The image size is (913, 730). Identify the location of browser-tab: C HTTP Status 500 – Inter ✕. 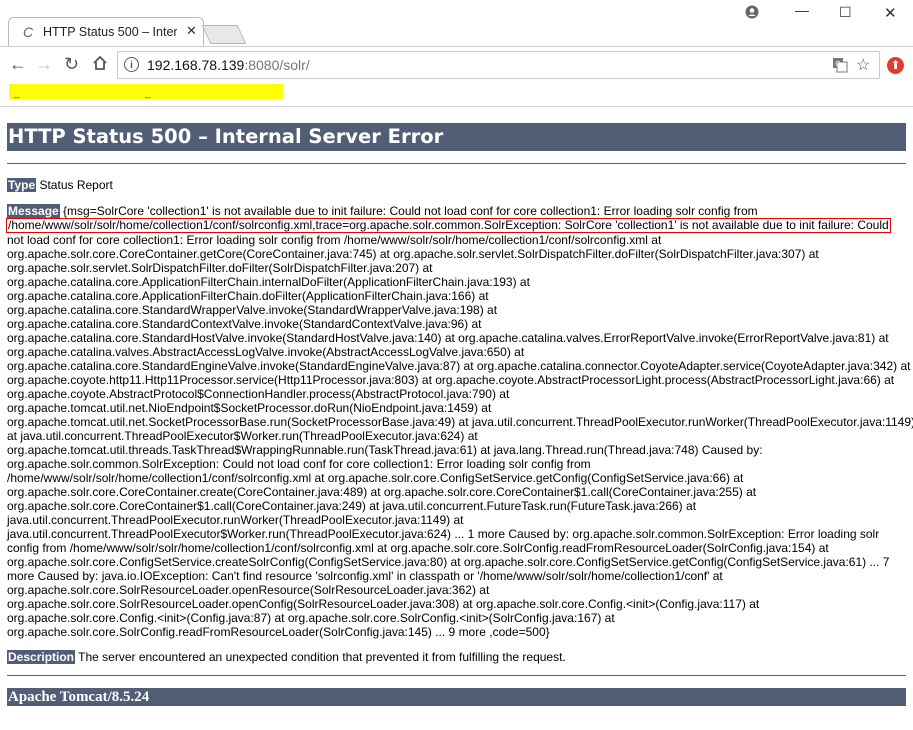
(106, 31).